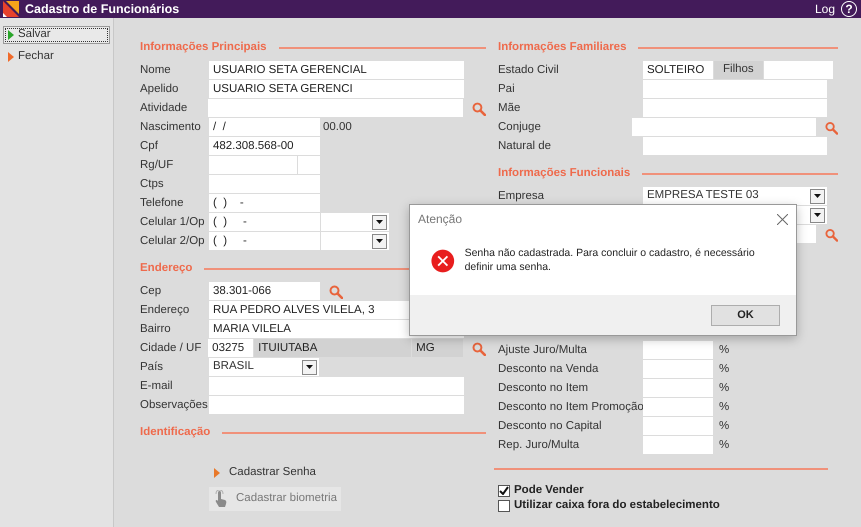  I want to click on field-label: País, so click(152, 367).